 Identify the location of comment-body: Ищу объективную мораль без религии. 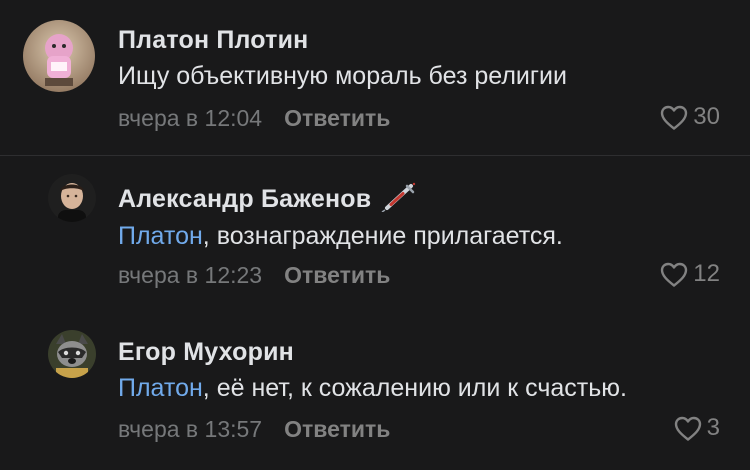
(342, 76).